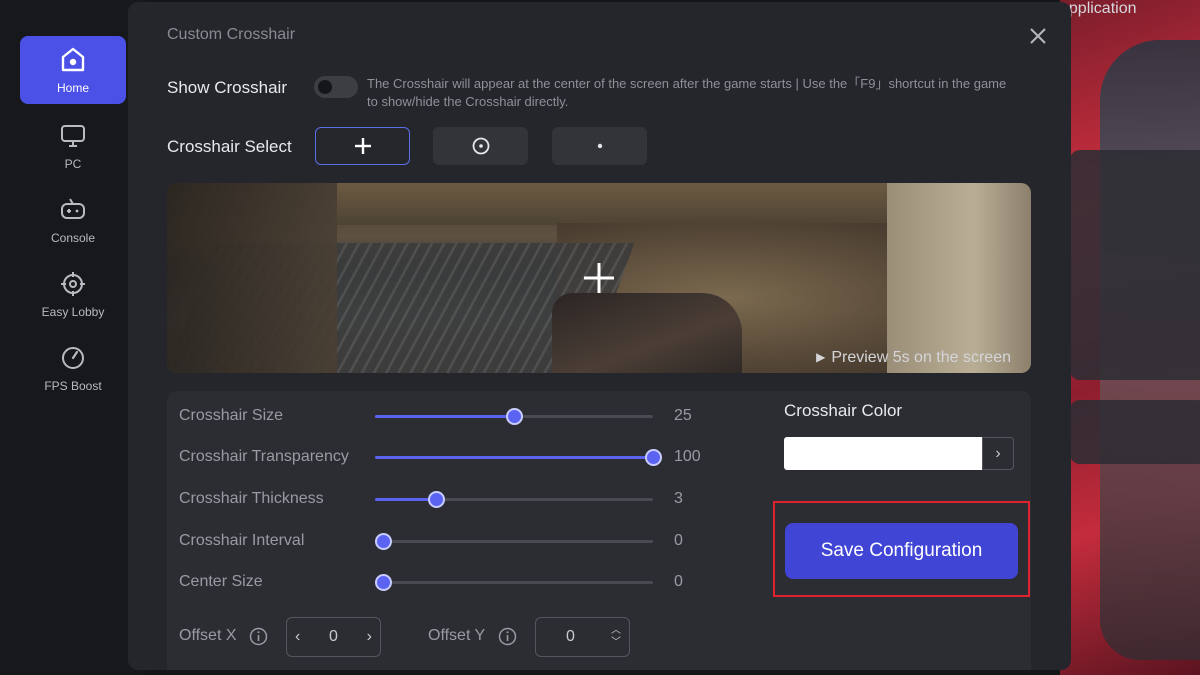 The image size is (1200, 675). I want to click on slider-value: 100, so click(687, 456).